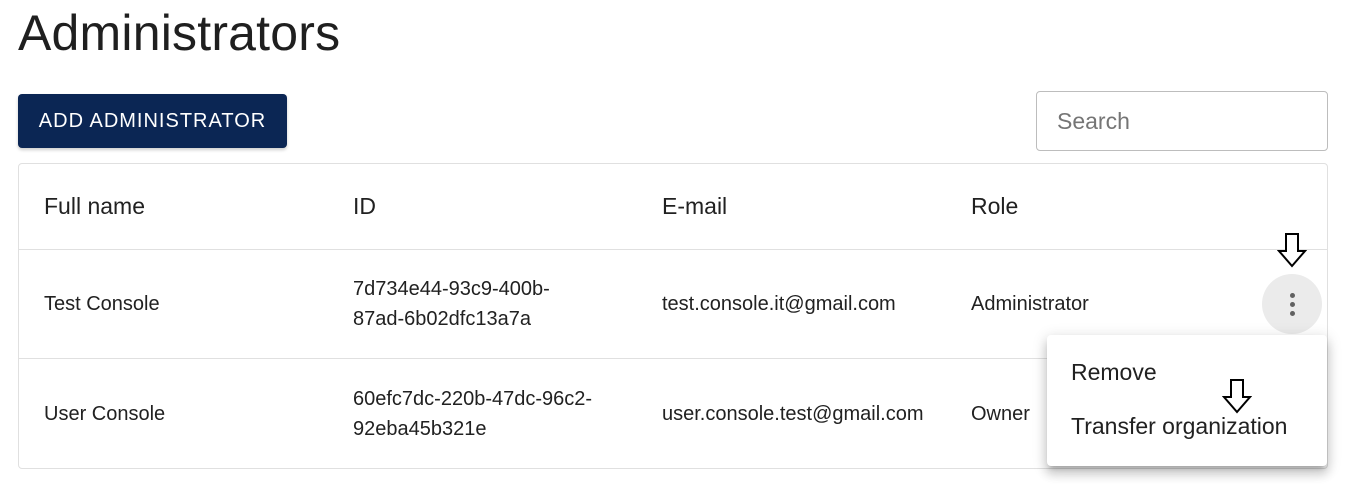 This screenshot has width=1346, height=488. Describe the element at coordinates (695, 206) in the screenshot. I see `column-header-label: E-mail` at that location.